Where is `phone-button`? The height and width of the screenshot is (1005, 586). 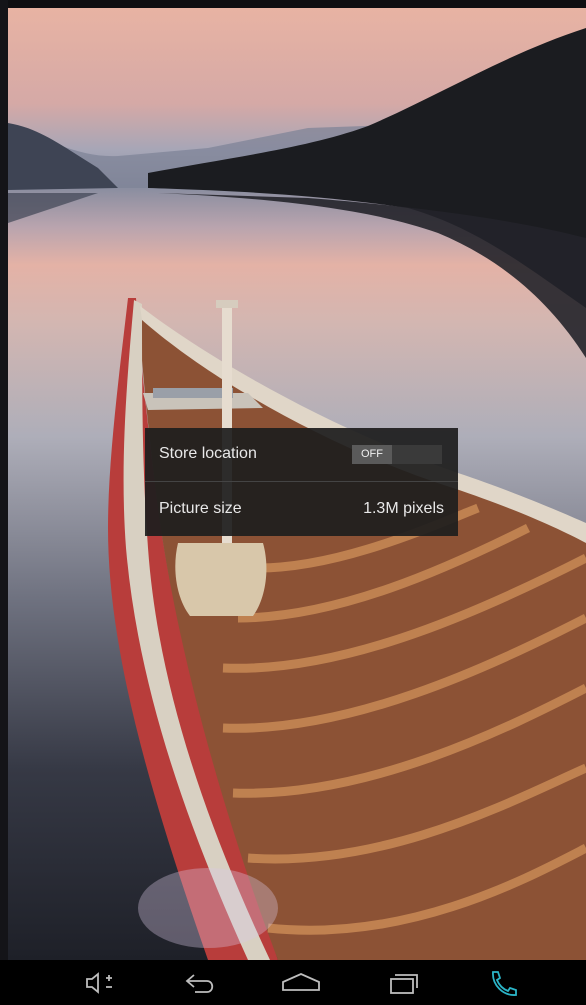
phone-button is located at coordinates (503, 982).